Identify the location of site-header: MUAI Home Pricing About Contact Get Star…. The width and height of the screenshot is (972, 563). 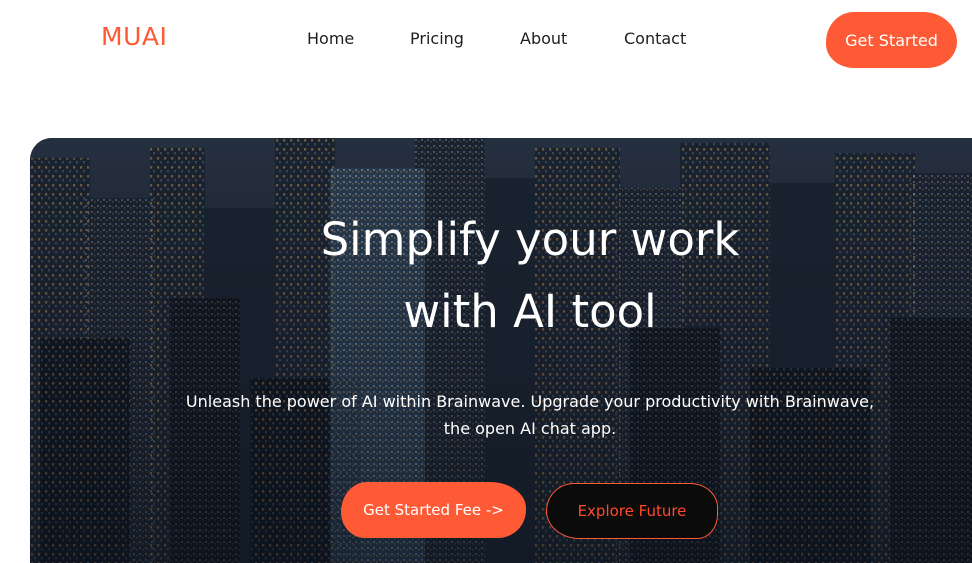
(486, 40).